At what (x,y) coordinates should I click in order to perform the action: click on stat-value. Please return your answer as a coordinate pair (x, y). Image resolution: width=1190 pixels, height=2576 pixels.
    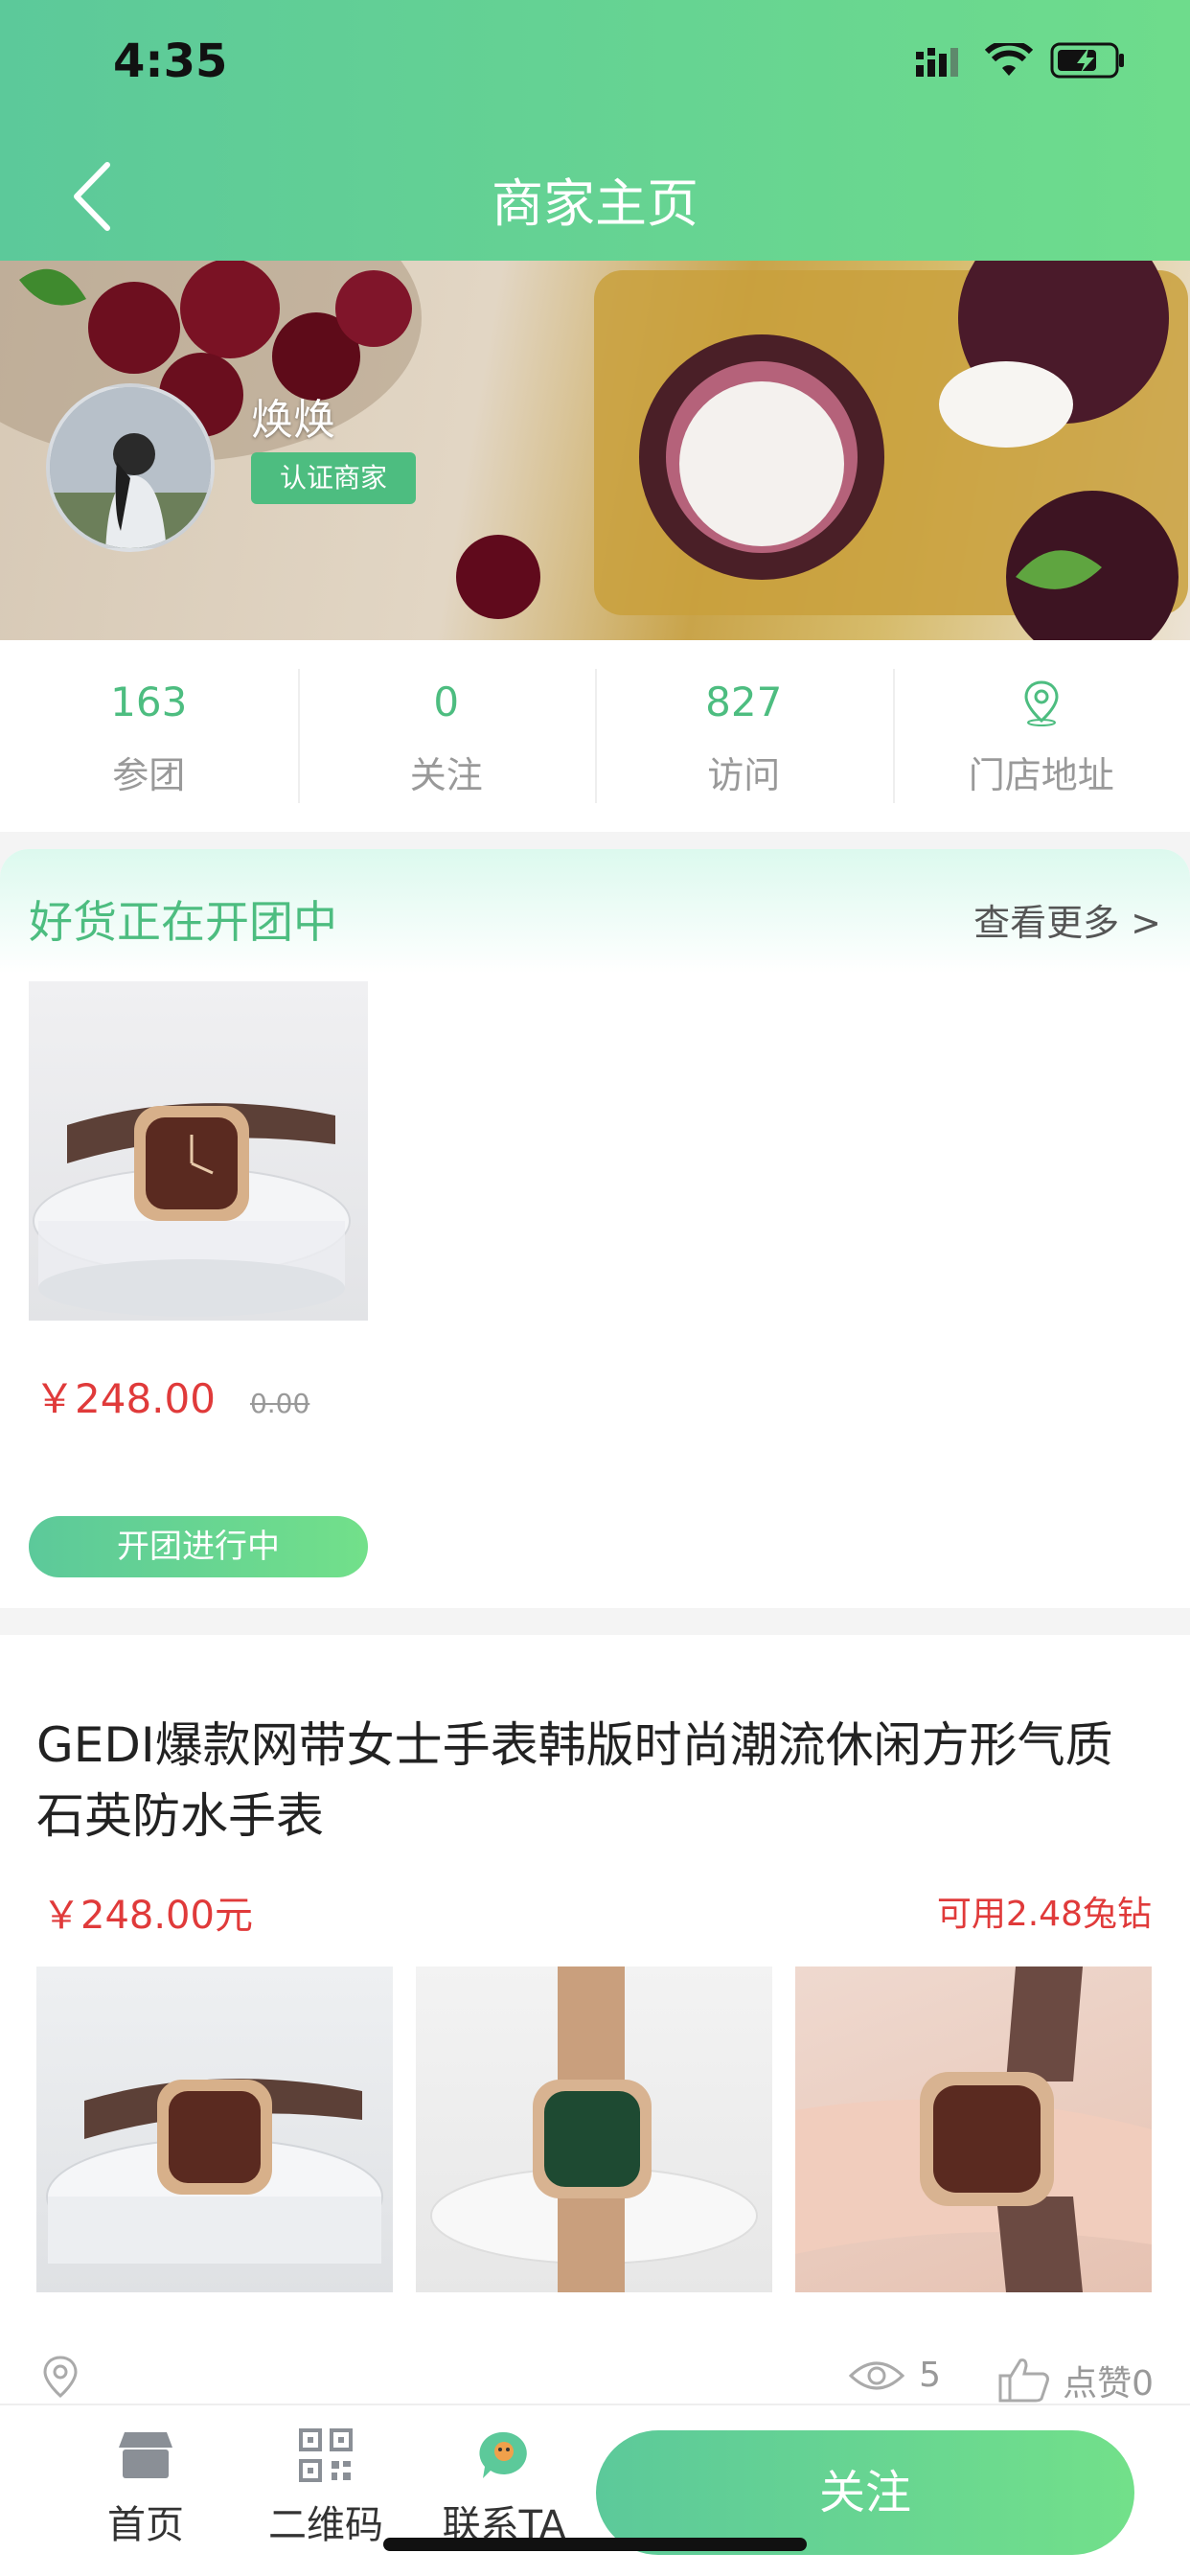
    Looking at the image, I should click on (1041, 702).